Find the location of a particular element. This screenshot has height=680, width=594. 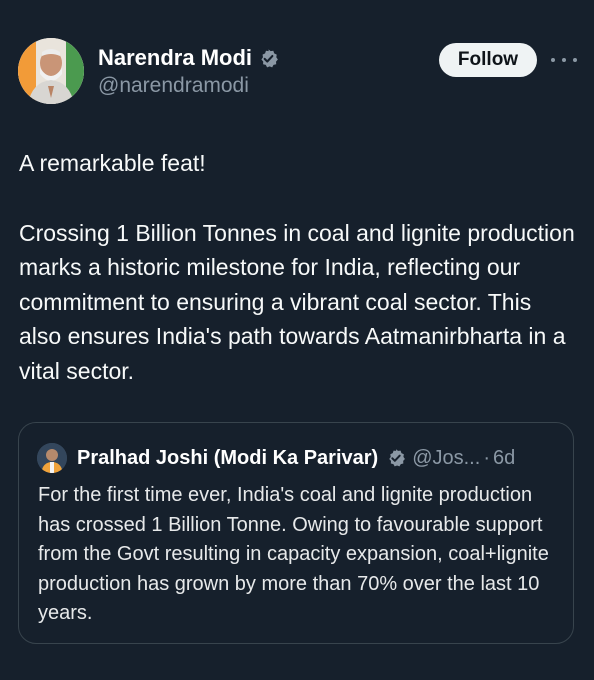

author-info: Narendra Modi @narendramodi is located at coordinates (188, 71).